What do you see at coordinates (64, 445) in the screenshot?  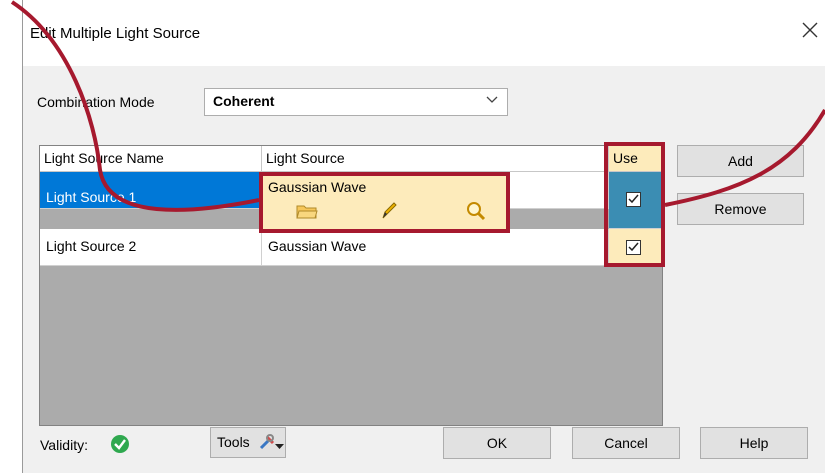 I see `validity-label: Validity:` at bounding box center [64, 445].